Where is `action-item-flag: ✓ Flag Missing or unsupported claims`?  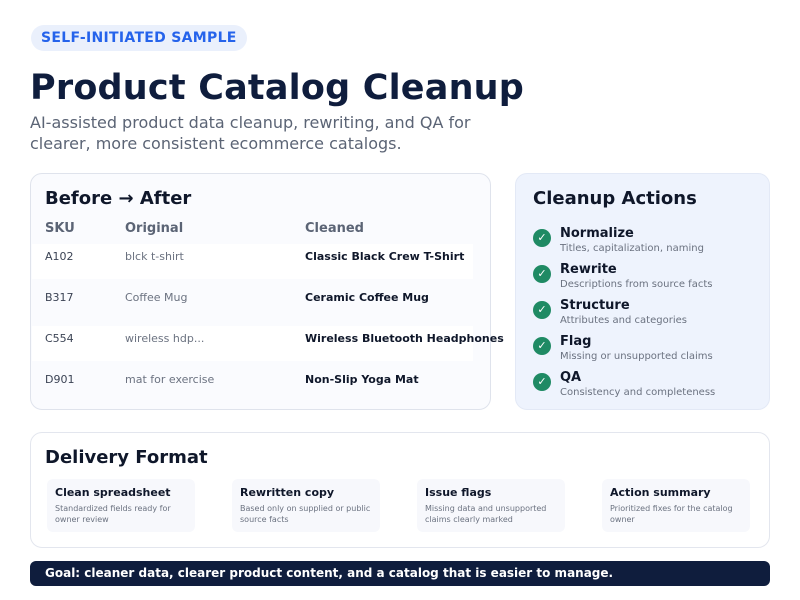 action-item-flag: ✓ Flag Missing or unsupported claims is located at coordinates (648, 351).